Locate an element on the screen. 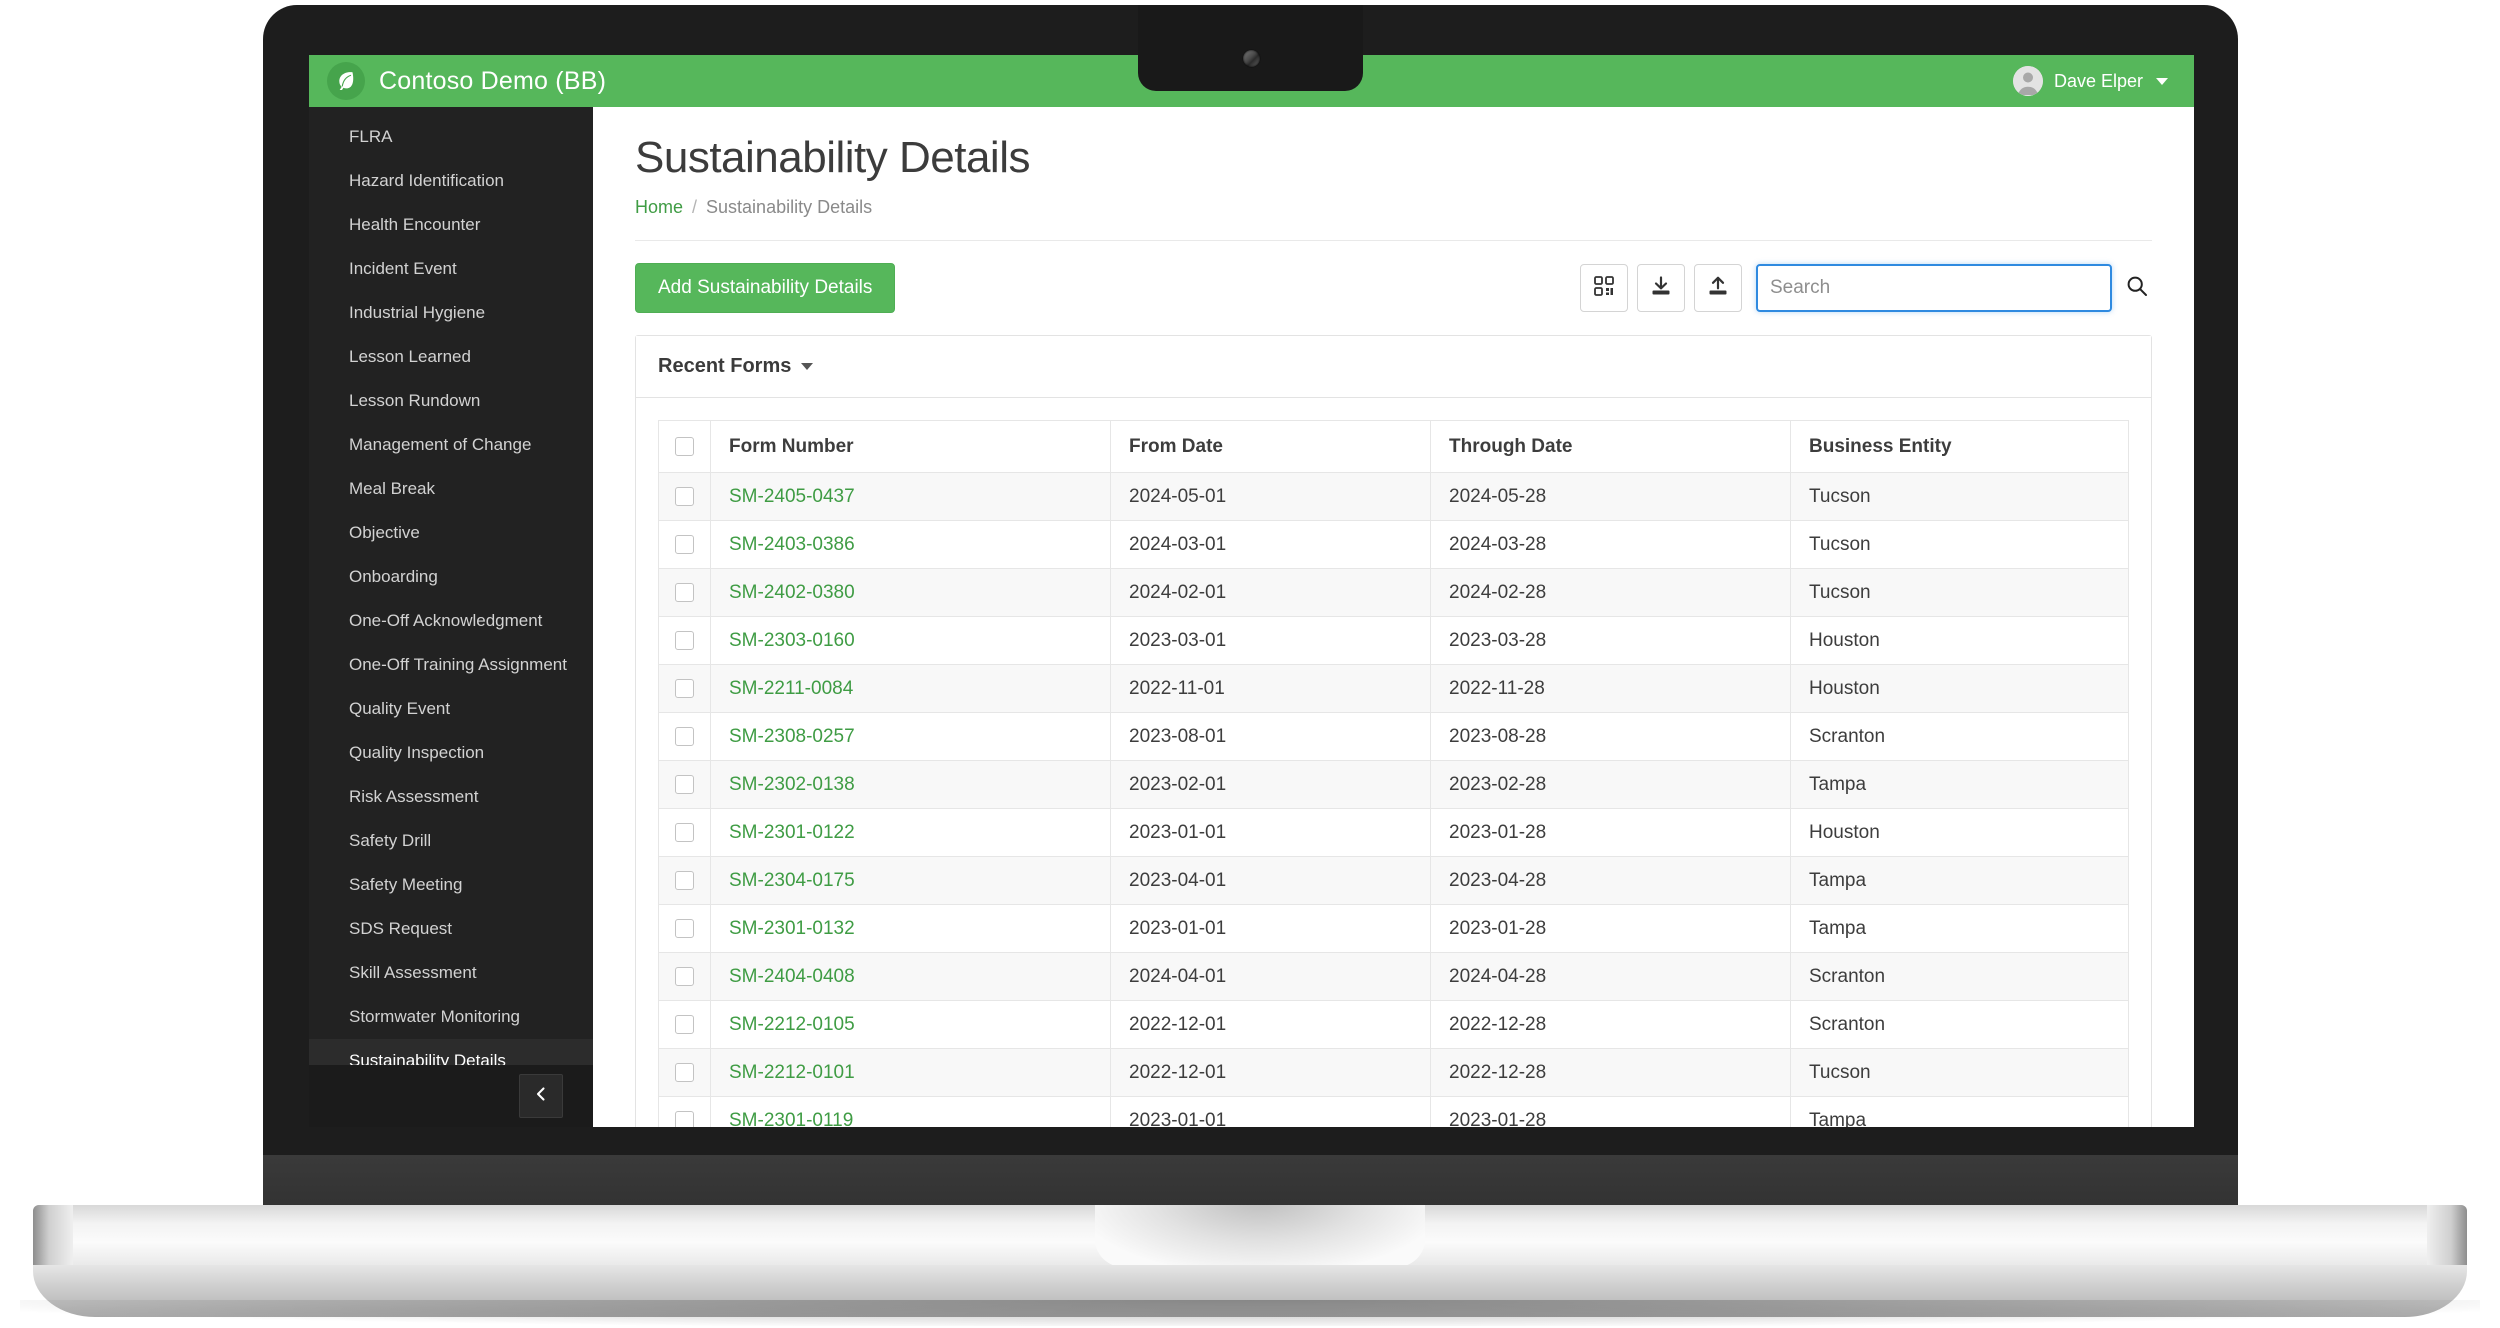  chevron-down-icon is located at coordinates (2162, 81).